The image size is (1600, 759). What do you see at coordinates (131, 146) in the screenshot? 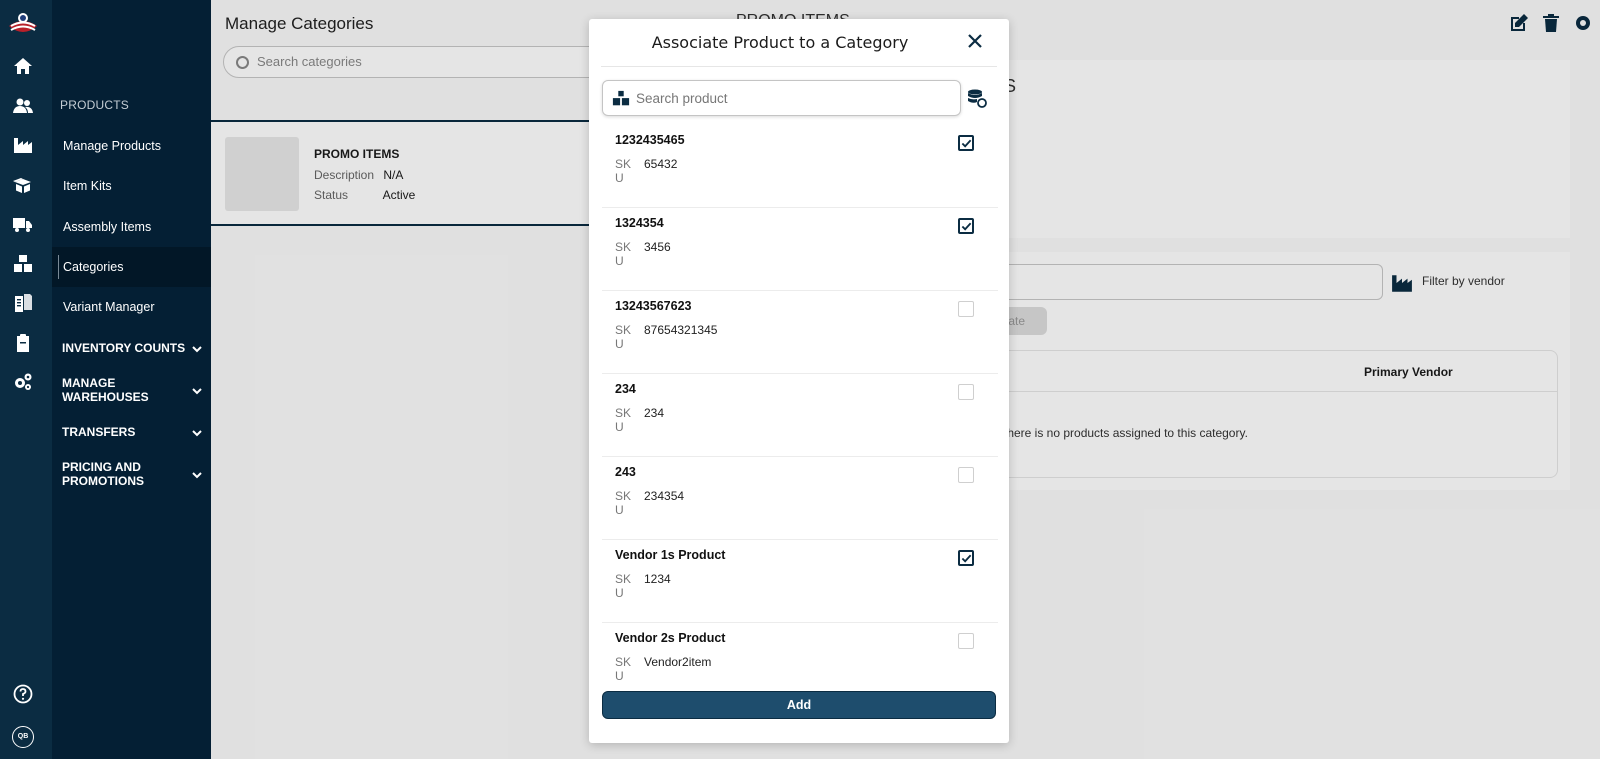
I see `nav-item-manage-products: Manage Products` at bounding box center [131, 146].